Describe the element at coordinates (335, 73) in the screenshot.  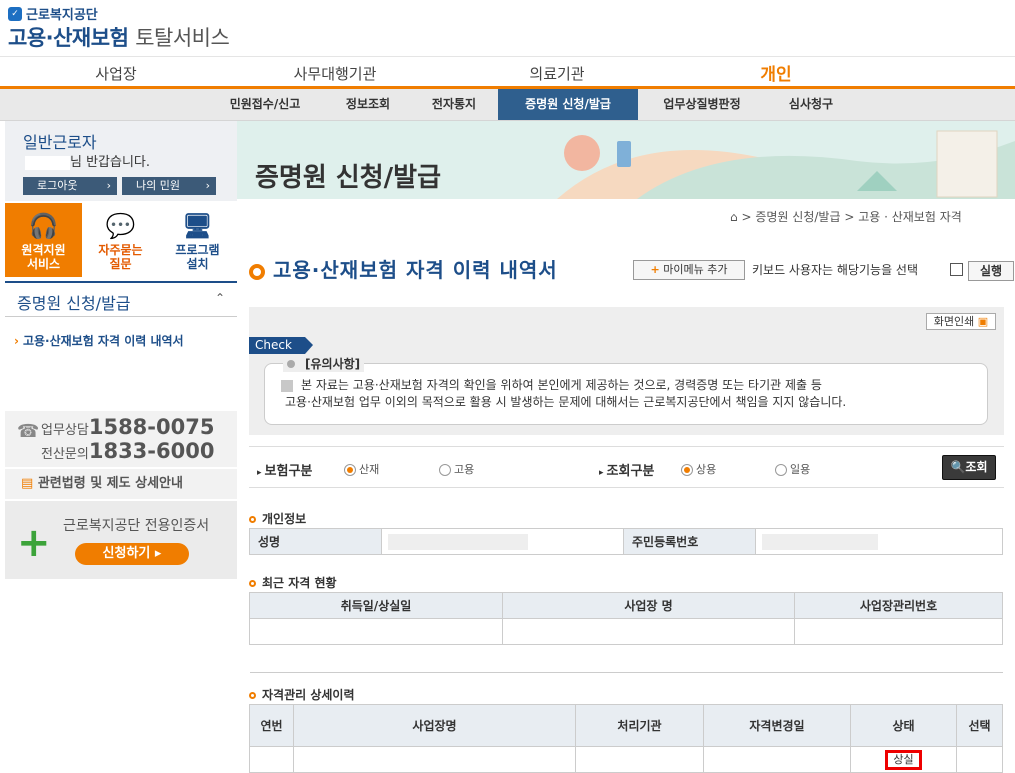
I see `topnav-agency: 사무대행기관` at that location.